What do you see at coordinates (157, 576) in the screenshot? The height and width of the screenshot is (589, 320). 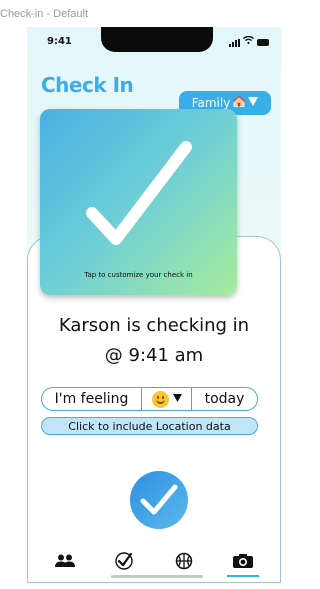 I see `home-indicator` at bounding box center [157, 576].